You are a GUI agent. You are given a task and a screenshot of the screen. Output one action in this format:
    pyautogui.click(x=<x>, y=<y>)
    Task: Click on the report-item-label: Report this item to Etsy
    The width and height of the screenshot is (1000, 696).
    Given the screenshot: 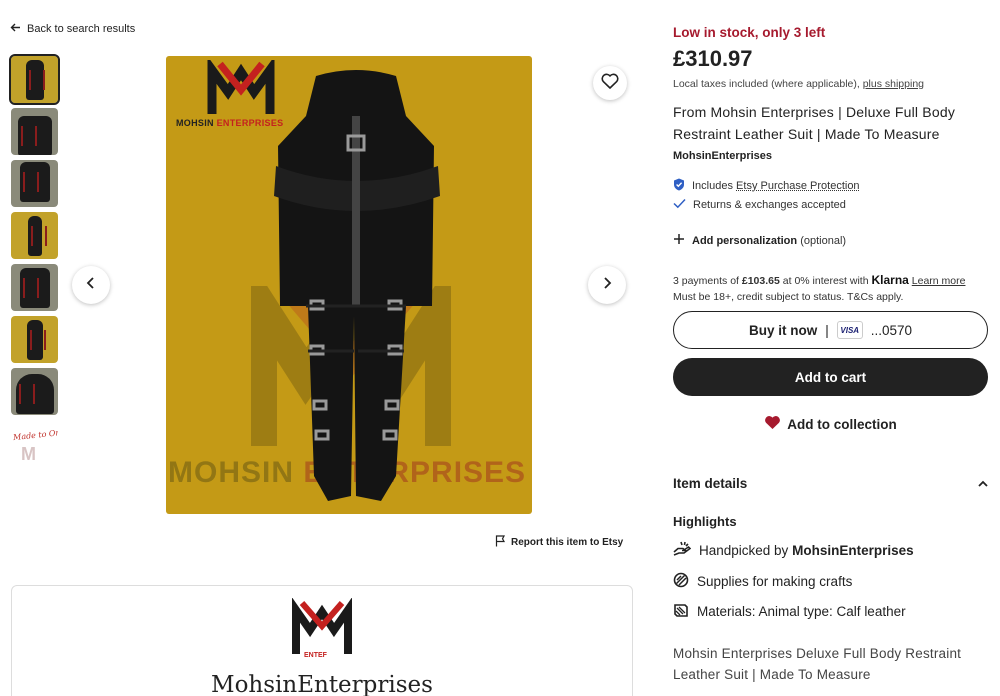 What is the action you would take?
    pyautogui.click(x=567, y=542)
    